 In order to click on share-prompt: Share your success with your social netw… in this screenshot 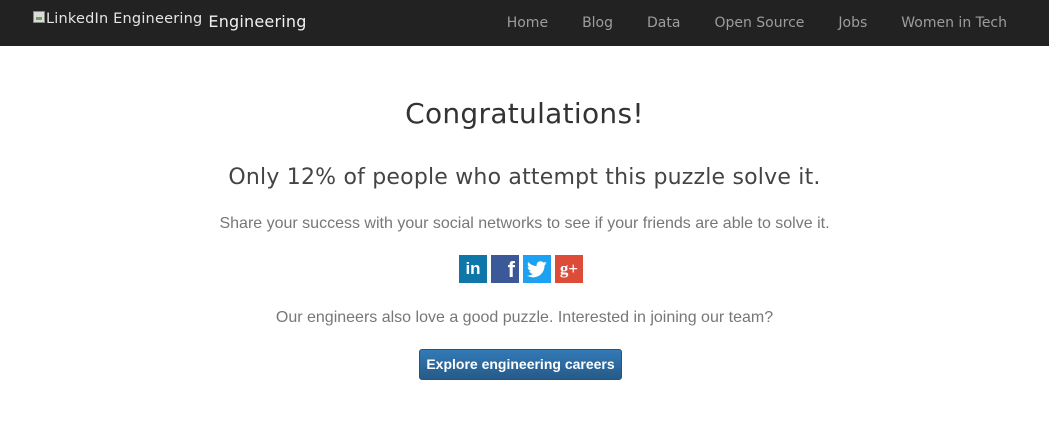, I will do `click(524, 223)`.